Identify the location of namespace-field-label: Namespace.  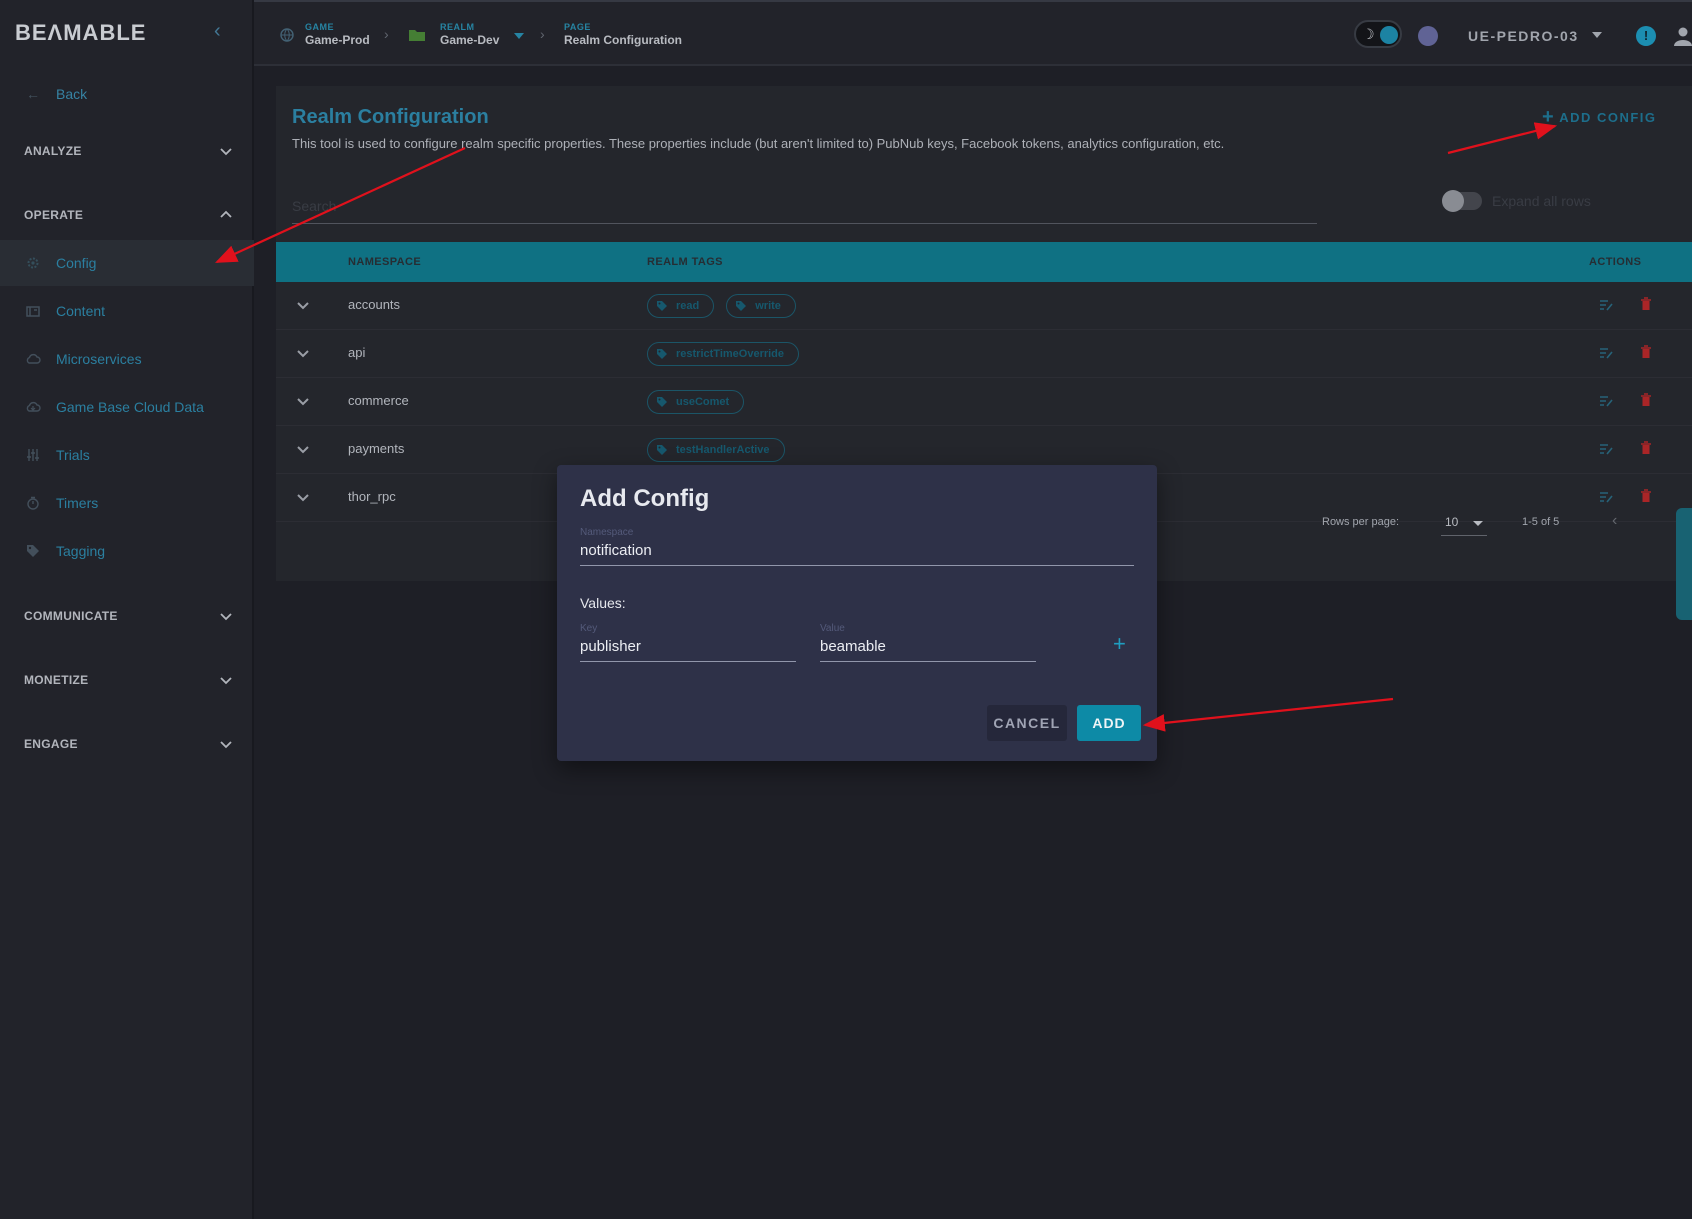
(607, 532).